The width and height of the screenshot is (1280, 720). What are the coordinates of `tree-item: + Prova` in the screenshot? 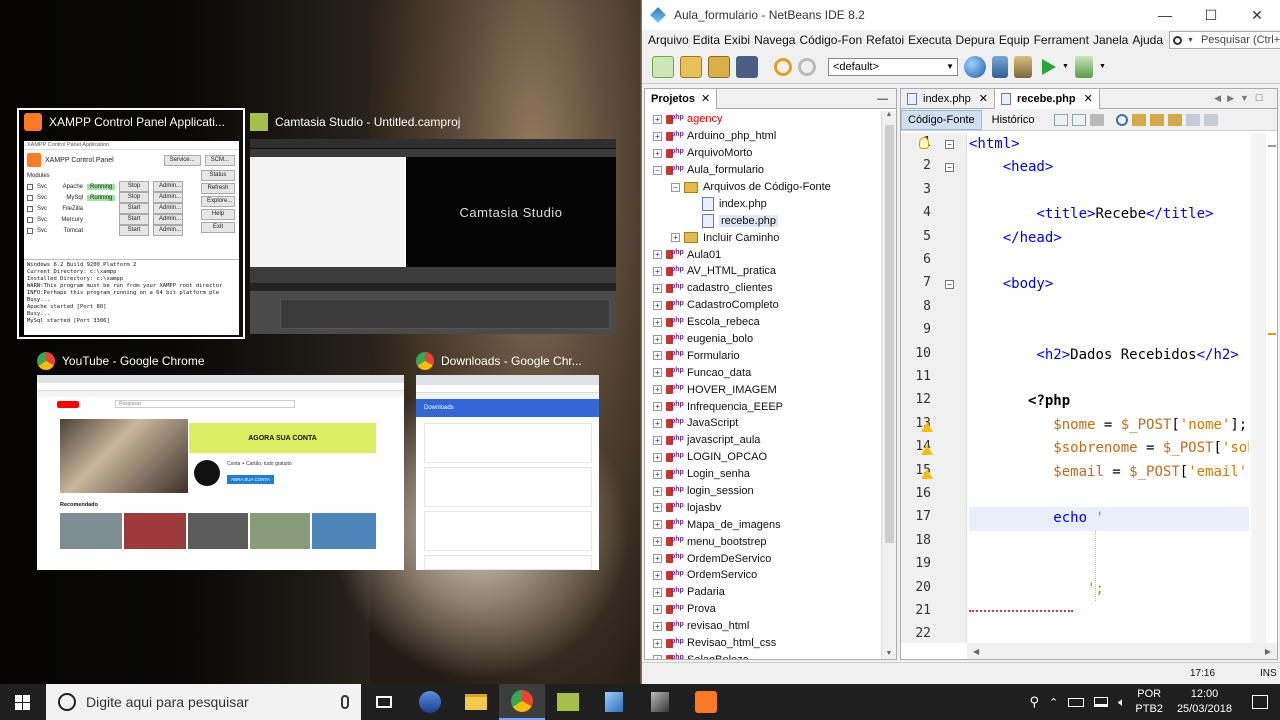 It's located at (762, 609).